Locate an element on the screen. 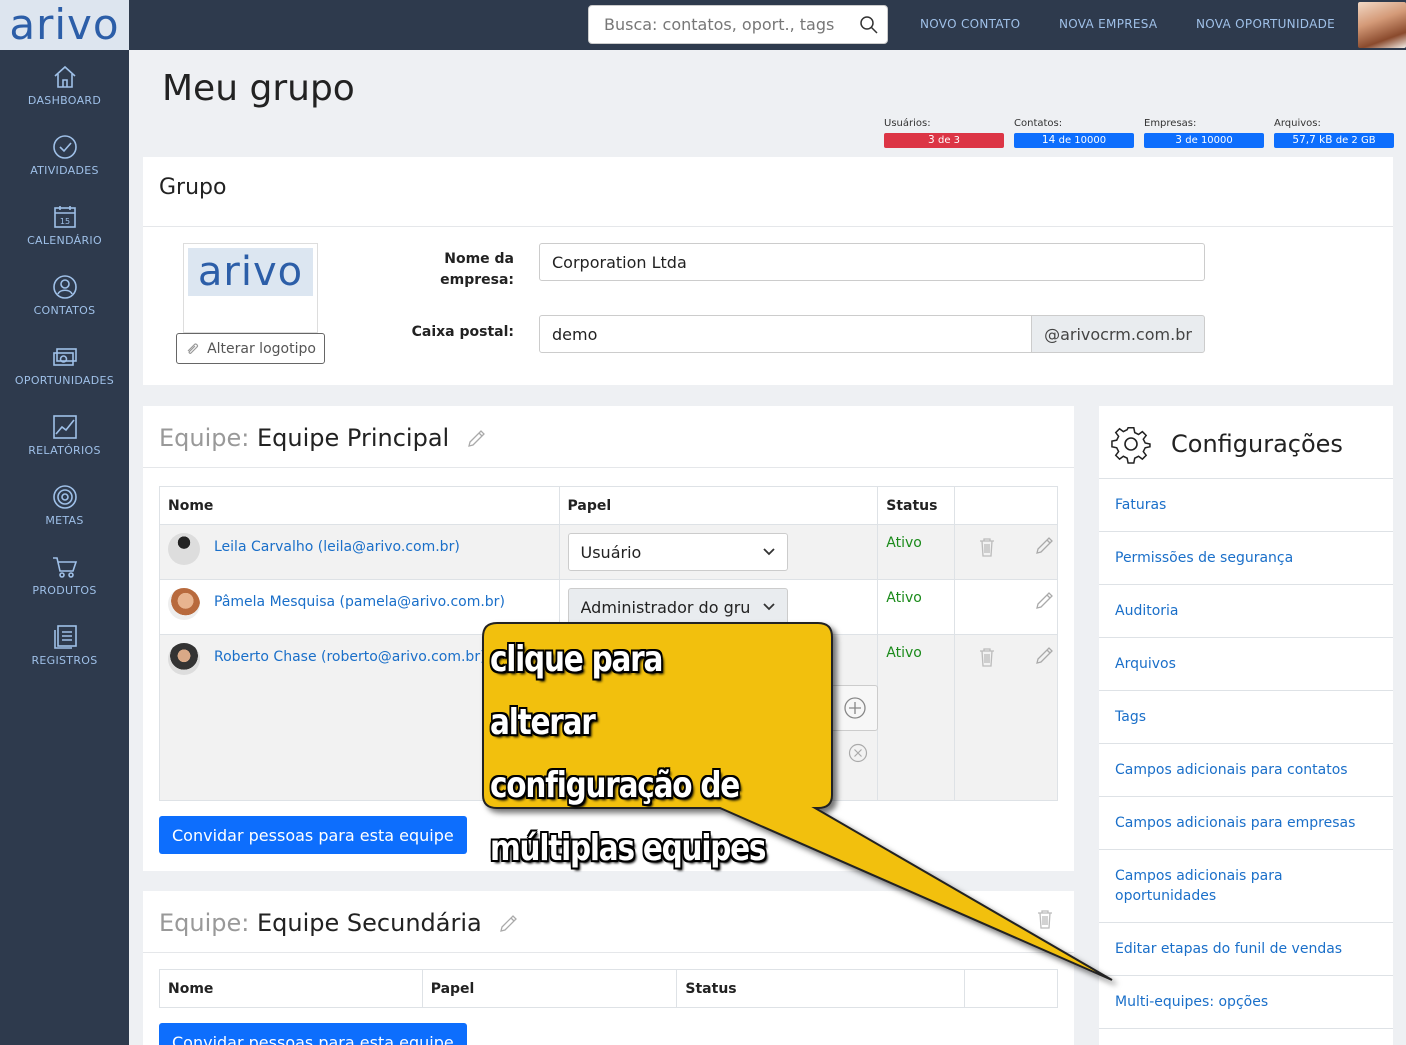 Image resolution: width=1406 pixels, height=1045 pixels. sidebar-item-registros: REGISTROS is located at coordinates (64, 645).